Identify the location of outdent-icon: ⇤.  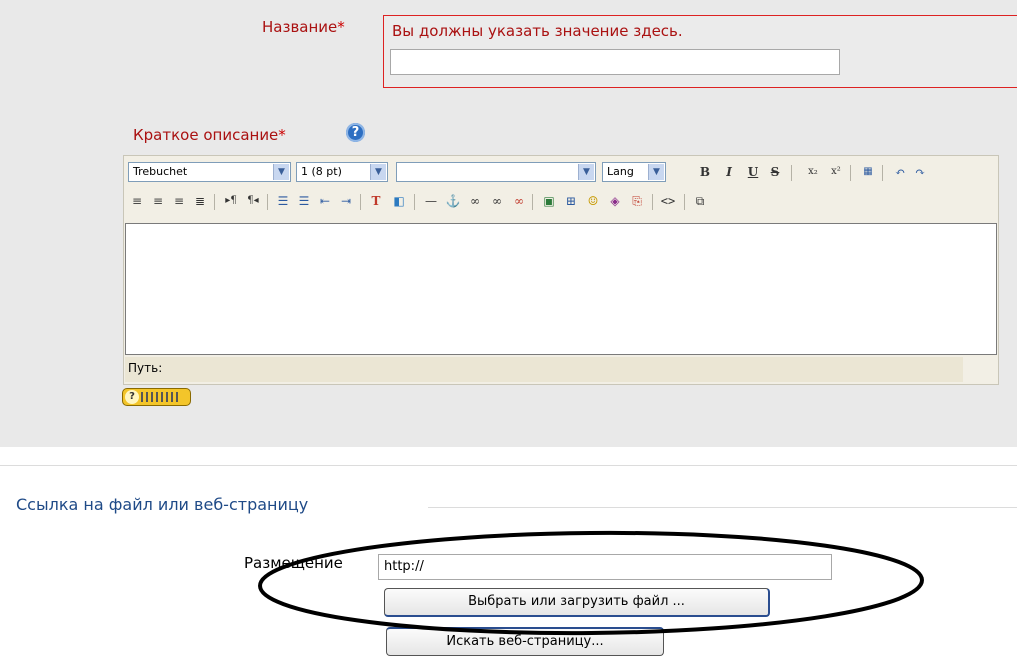
(325, 201).